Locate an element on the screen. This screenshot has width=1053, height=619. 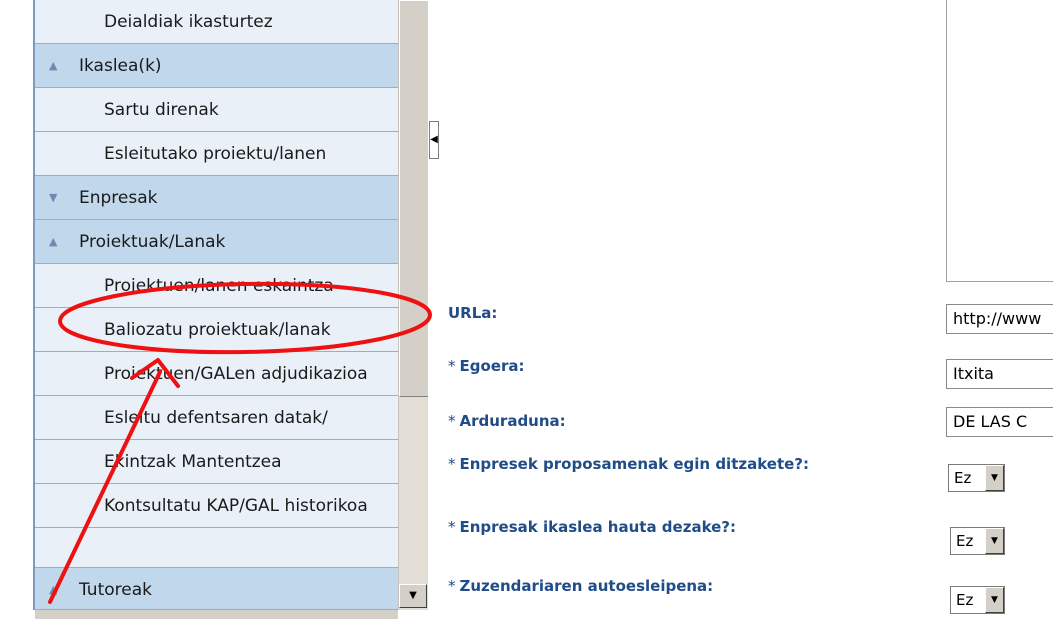
menu-item-defentsa: Esleitu defentsaren datak/ is located at coordinates (216, 418).